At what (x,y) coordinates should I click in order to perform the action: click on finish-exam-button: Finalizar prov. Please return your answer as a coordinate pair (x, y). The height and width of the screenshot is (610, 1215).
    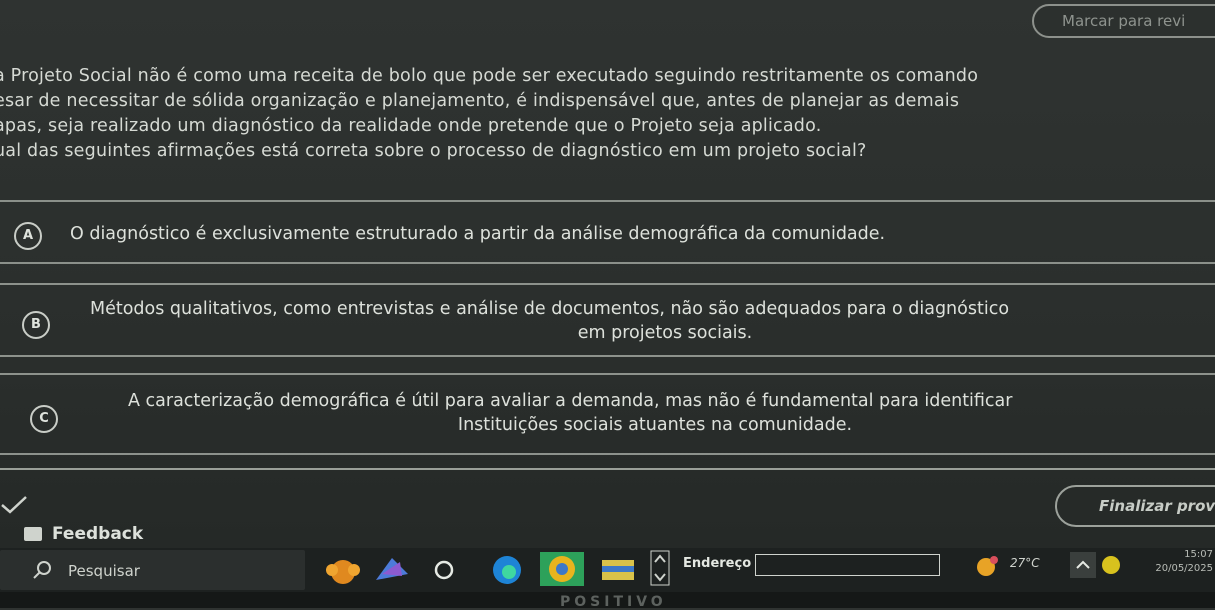
    Looking at the image, I should click on (1135, 506).